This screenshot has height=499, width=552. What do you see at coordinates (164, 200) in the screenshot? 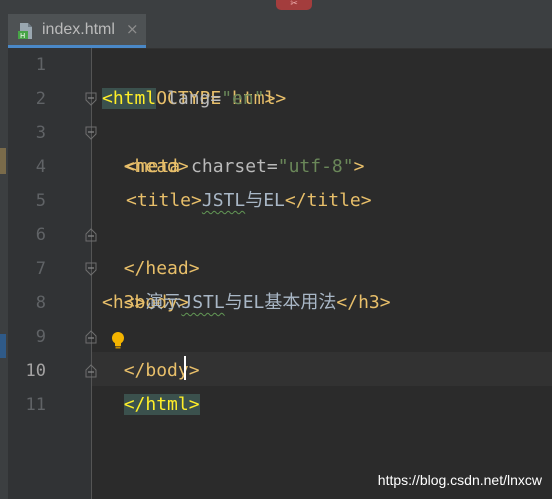
I see `title-open-tag: <title>` at bounding box center [164, 200].